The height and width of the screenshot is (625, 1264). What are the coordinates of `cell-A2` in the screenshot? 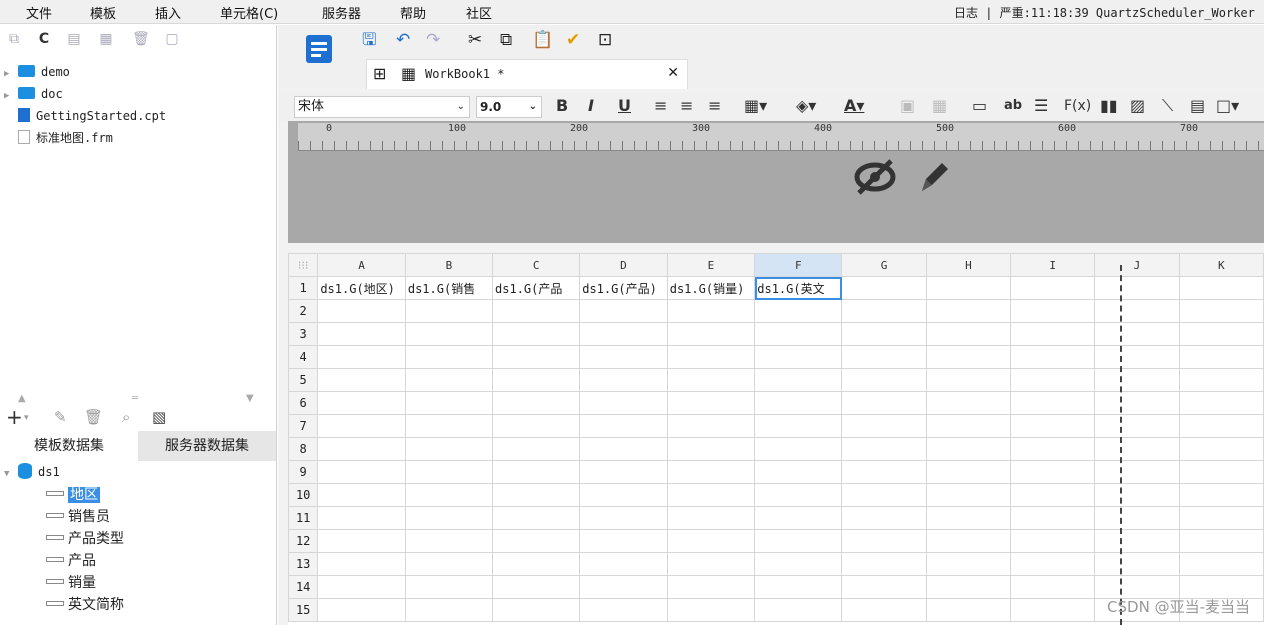 It's located at (361, 311).